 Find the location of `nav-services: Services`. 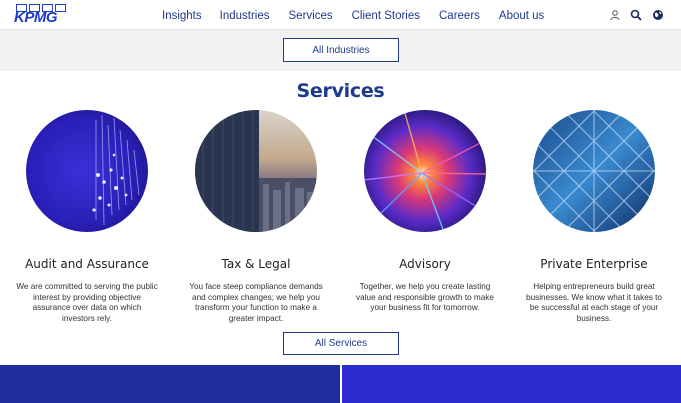

nav-services: Services is located at coordinates (311, 16).